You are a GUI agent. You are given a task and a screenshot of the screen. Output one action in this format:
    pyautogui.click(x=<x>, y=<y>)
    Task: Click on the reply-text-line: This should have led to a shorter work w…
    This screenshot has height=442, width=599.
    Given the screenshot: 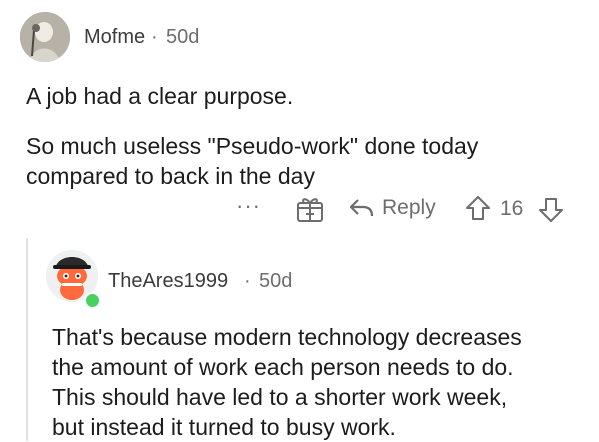 What is the action you would take?
    pyautogui.click(x=280, y=397)
    